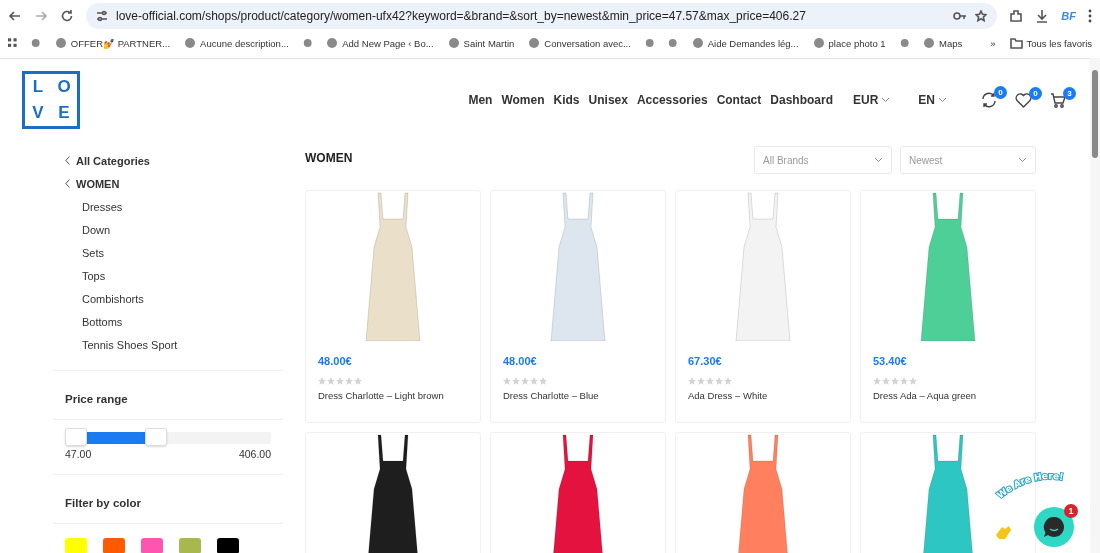 The width and height of the screenshot is (1100, 553). I want to click on category-back-link: WOMEN, so click(98, 183).